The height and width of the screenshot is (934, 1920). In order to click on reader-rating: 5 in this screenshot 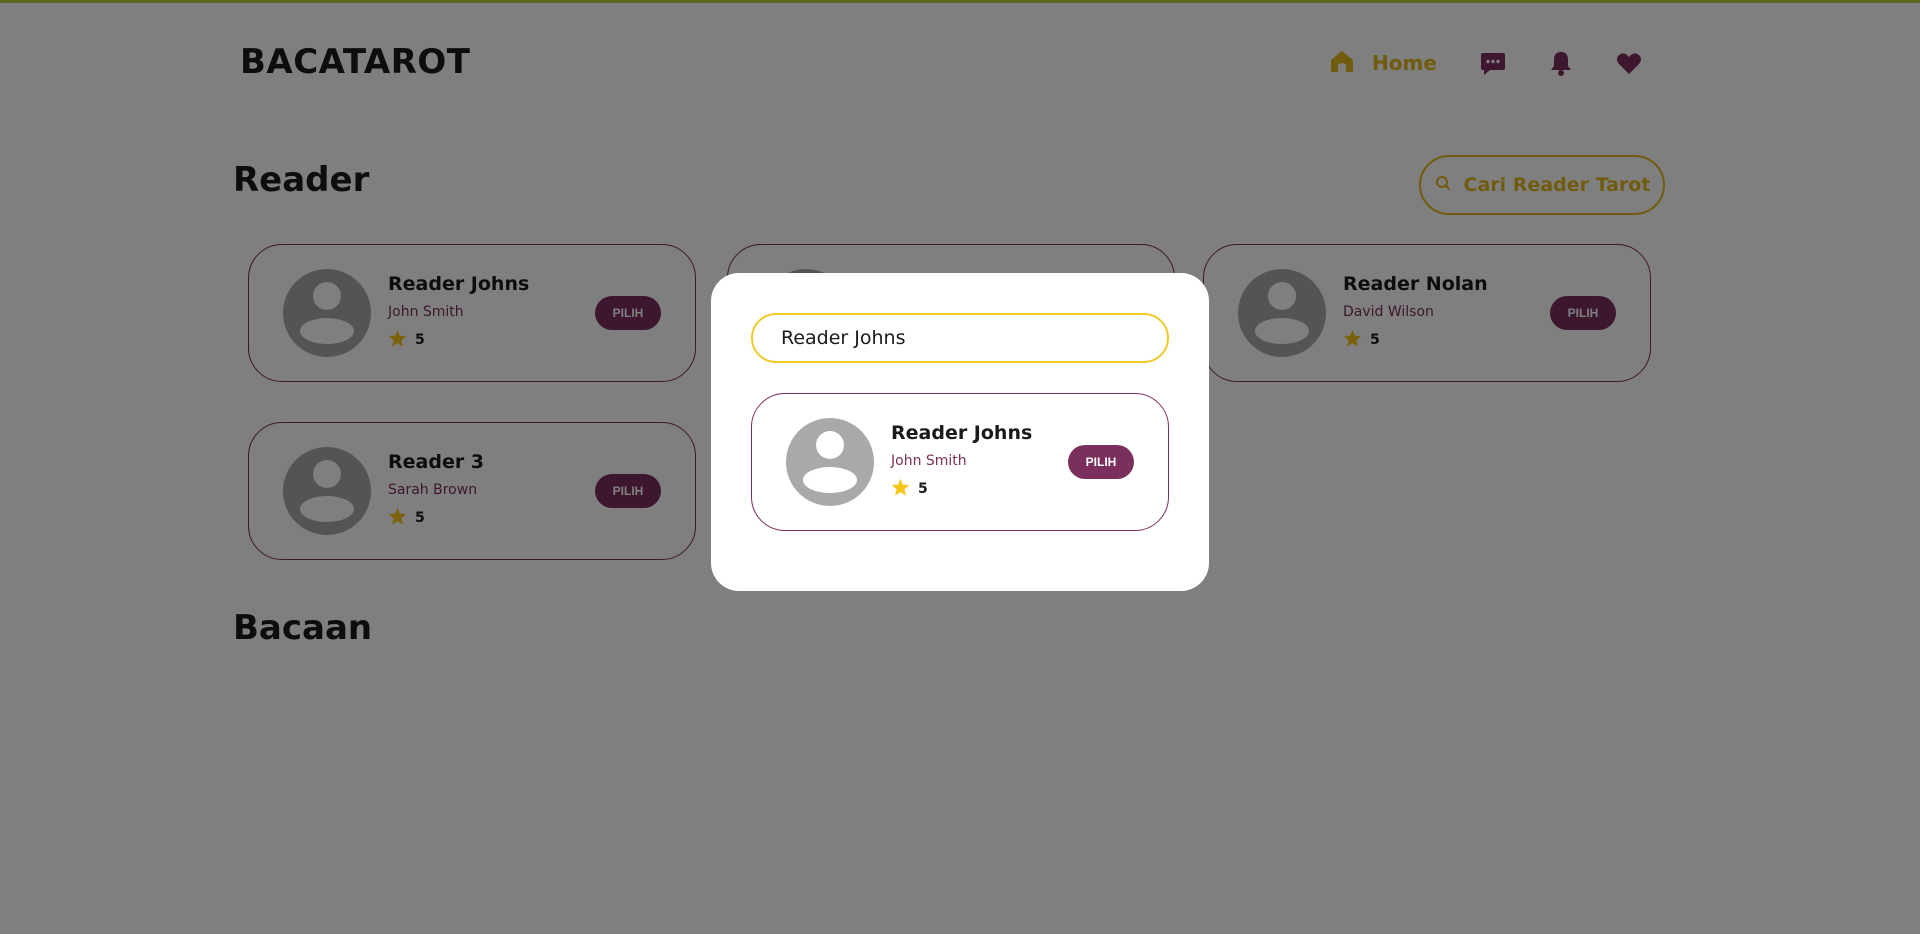, I will do `click(909, 489)`.